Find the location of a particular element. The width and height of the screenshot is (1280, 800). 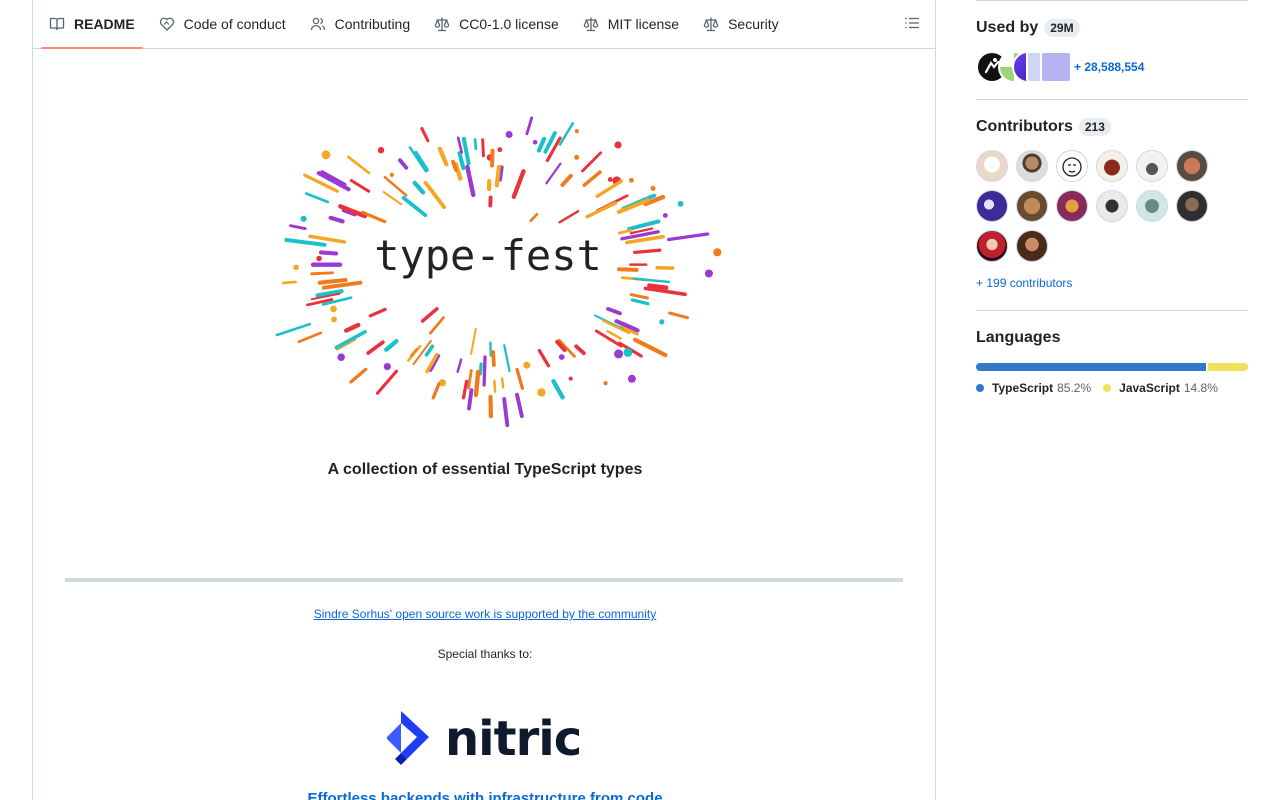

language-name: JavaScript is located at coordinates (1149, 388).